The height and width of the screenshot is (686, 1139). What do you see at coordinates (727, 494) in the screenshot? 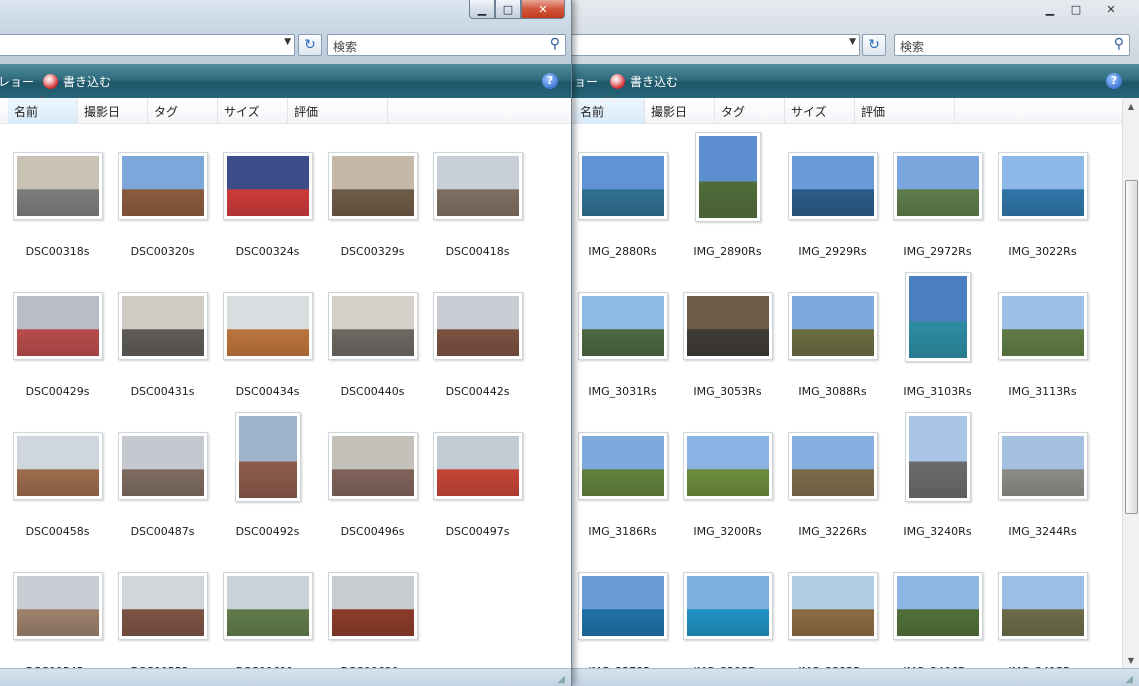
I see `file-item: IMG_3200Rs` at bounding box center [727, 494].